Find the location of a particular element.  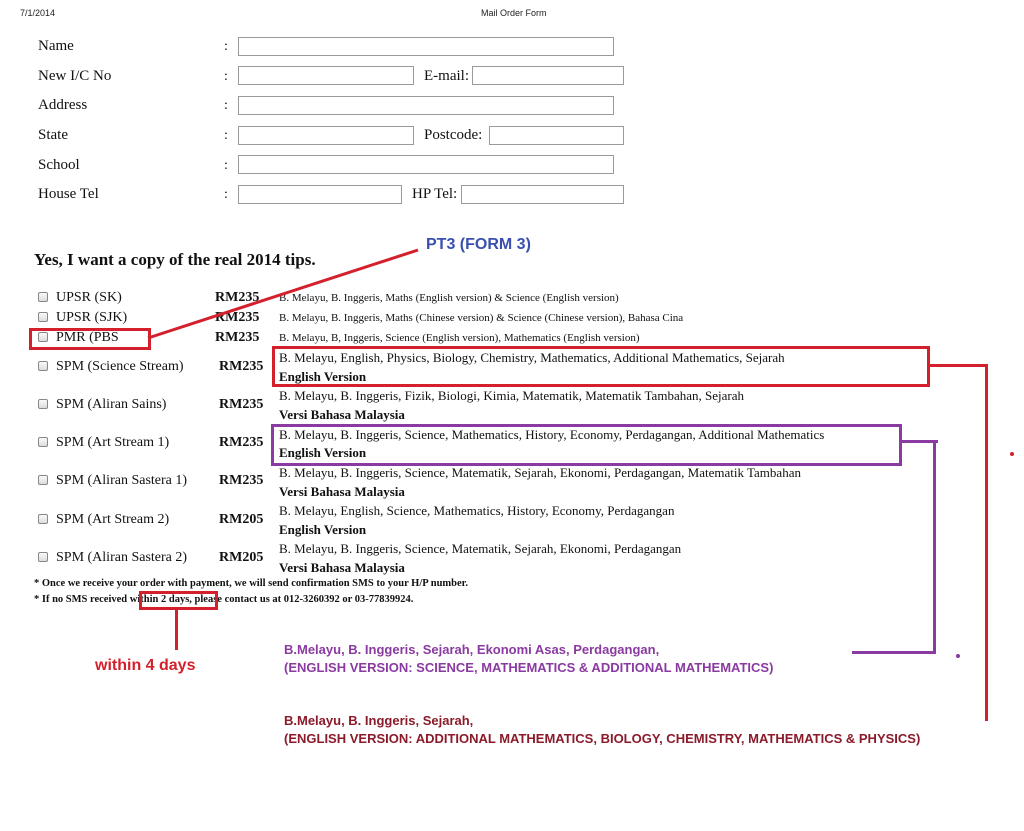

art-connector-v is located at coordinates (934, 547).